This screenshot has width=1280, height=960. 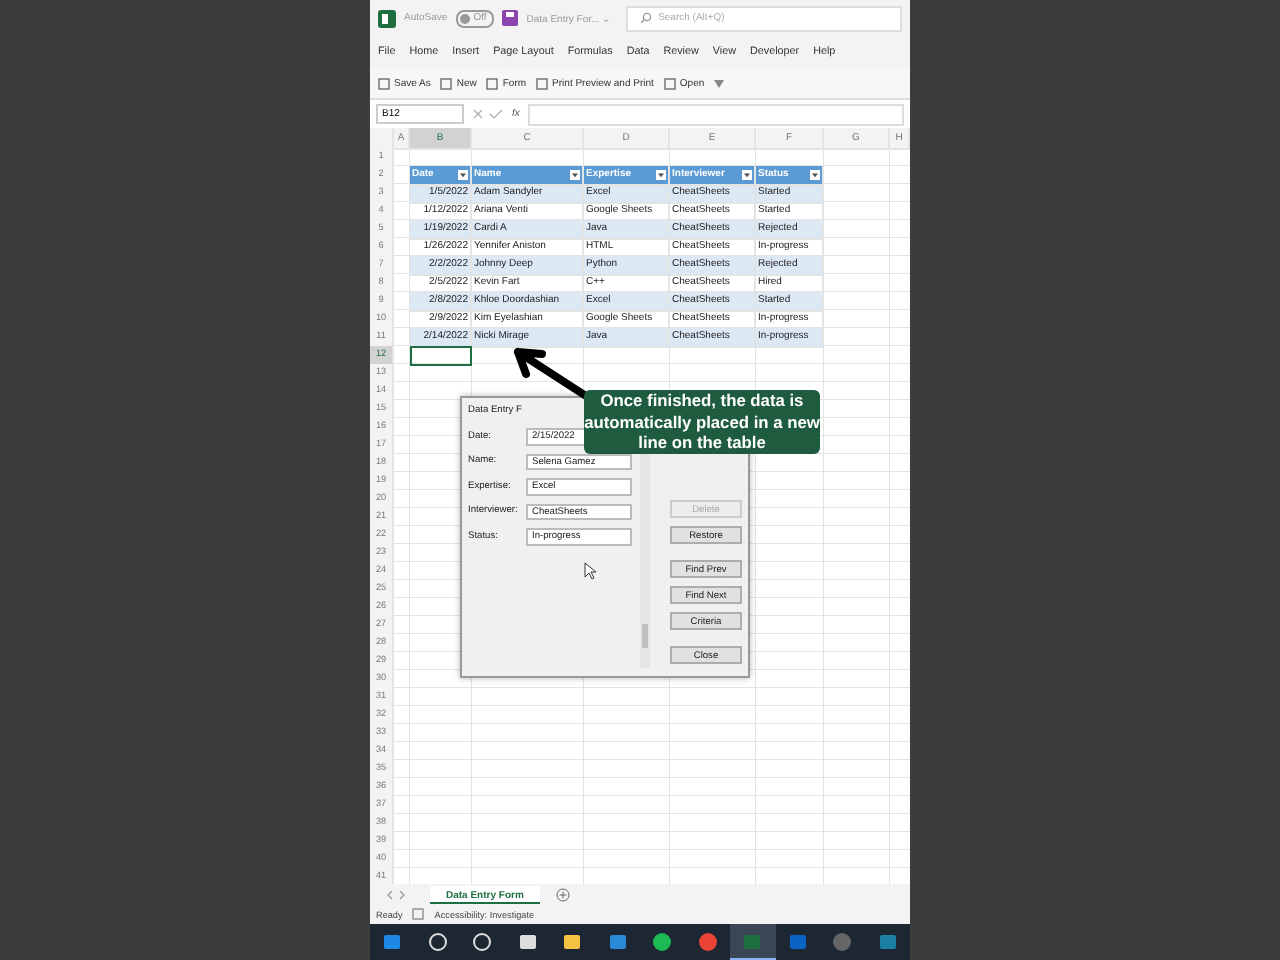 What do you see at coordinates (510, 18) in the screenshot?
I see `save-icon` at bounding box center [510, 18].